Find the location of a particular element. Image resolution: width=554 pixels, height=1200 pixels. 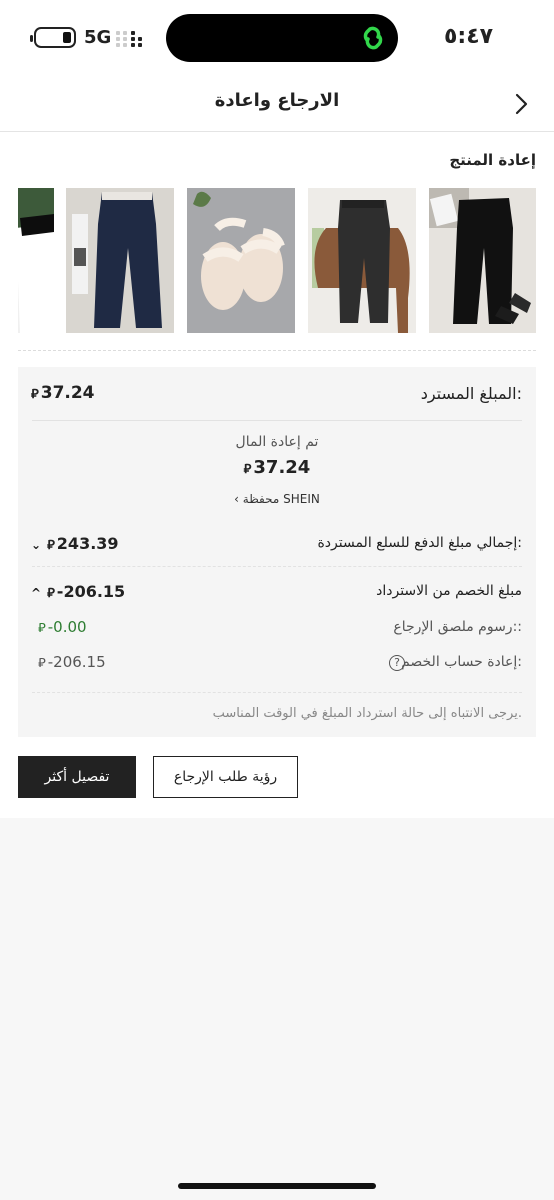

total-value: ⌄ ⃁ 243.39 is located at coordinates (75, 543).